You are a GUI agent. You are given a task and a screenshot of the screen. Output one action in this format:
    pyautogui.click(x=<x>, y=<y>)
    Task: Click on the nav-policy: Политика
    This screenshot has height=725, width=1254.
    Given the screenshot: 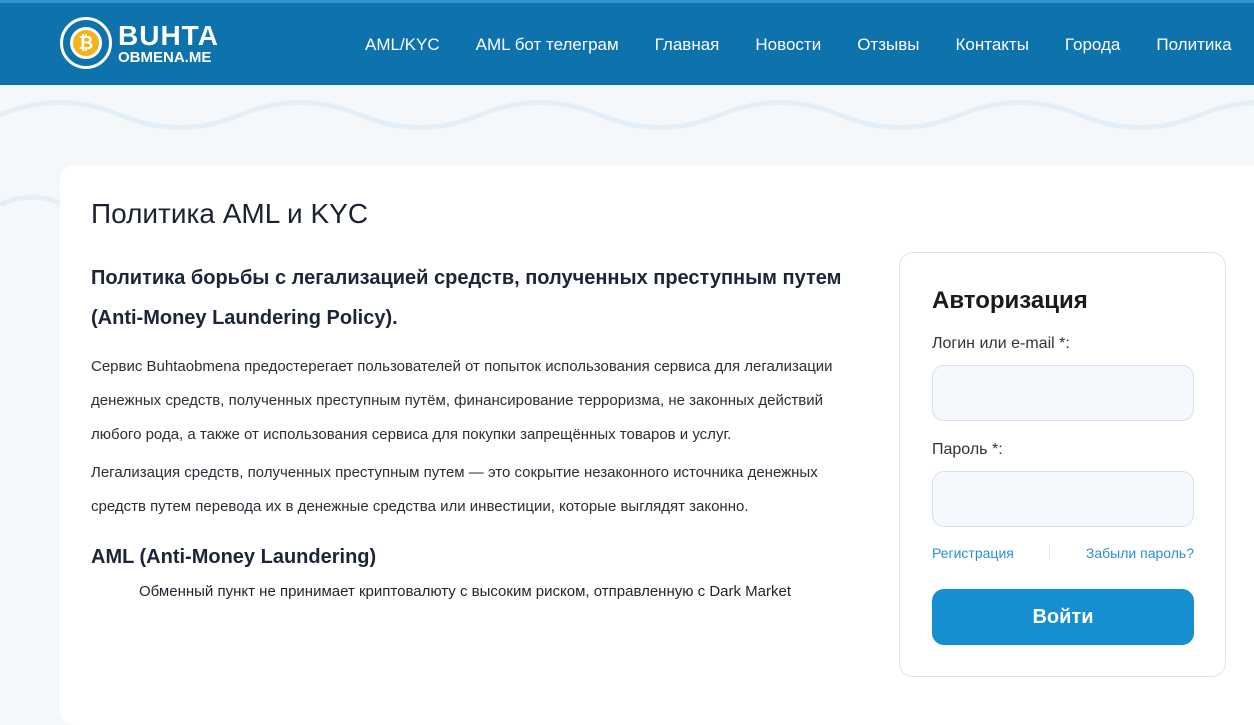 What is the action you would take?
    pyautogui.click(x=1193, y=45)
    